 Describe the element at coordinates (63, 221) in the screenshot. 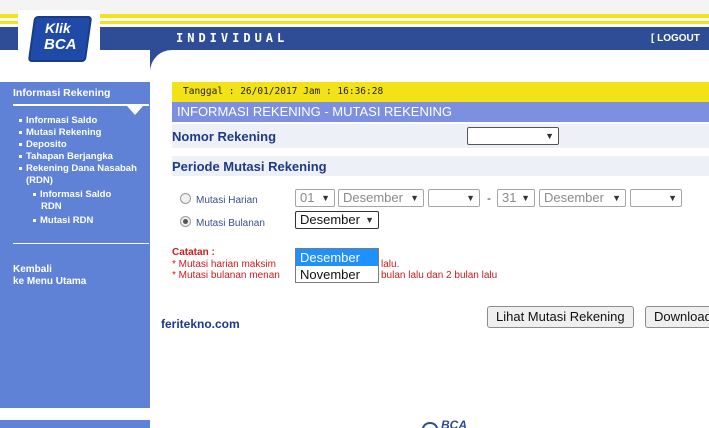

I see `sidebar-subitem-mutasi-rdn: Mutasi RDN` at that location.